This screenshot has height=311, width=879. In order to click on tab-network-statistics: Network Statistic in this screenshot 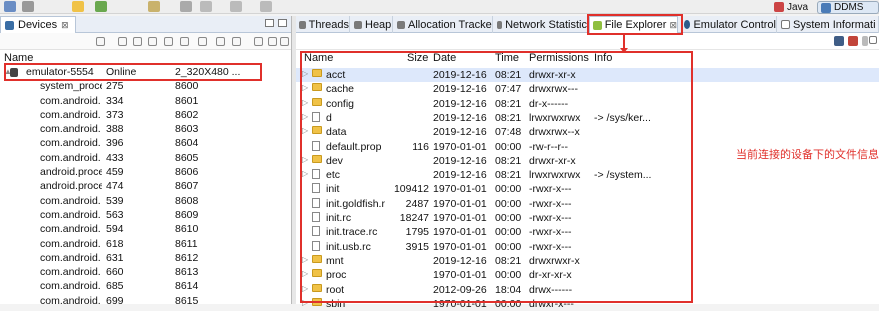, I will do `click(541, 24)`.